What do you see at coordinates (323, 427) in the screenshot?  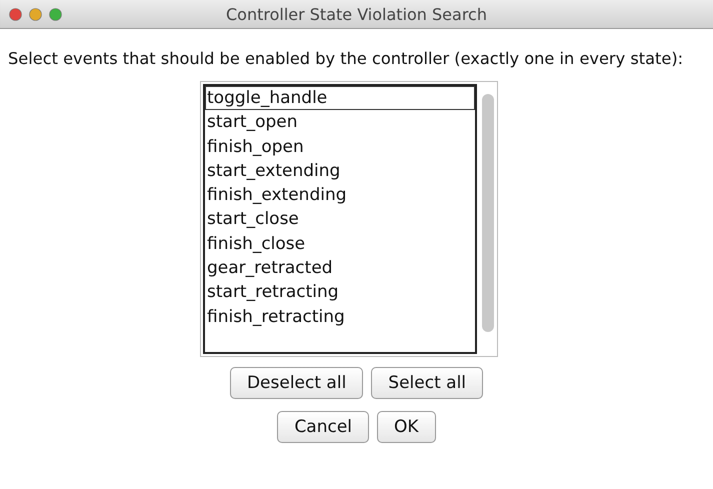 I see `dialog-button: Cancel` at bounding box center [323, 427].